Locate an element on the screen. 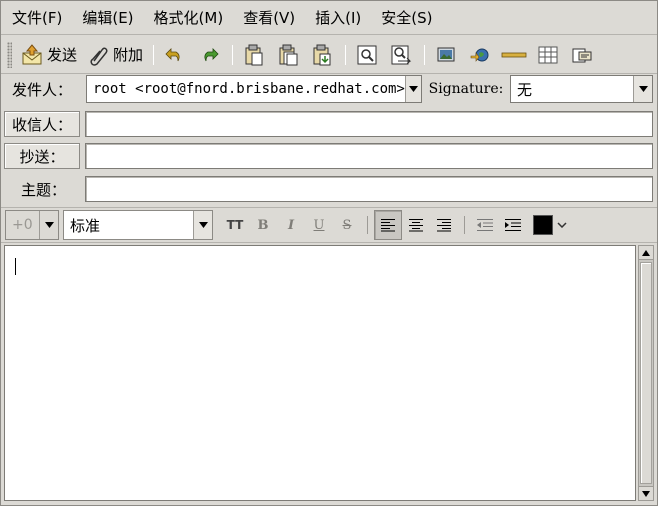 This screenshot has height=506, width=658. cut-button is located at coordinates (254, 55).